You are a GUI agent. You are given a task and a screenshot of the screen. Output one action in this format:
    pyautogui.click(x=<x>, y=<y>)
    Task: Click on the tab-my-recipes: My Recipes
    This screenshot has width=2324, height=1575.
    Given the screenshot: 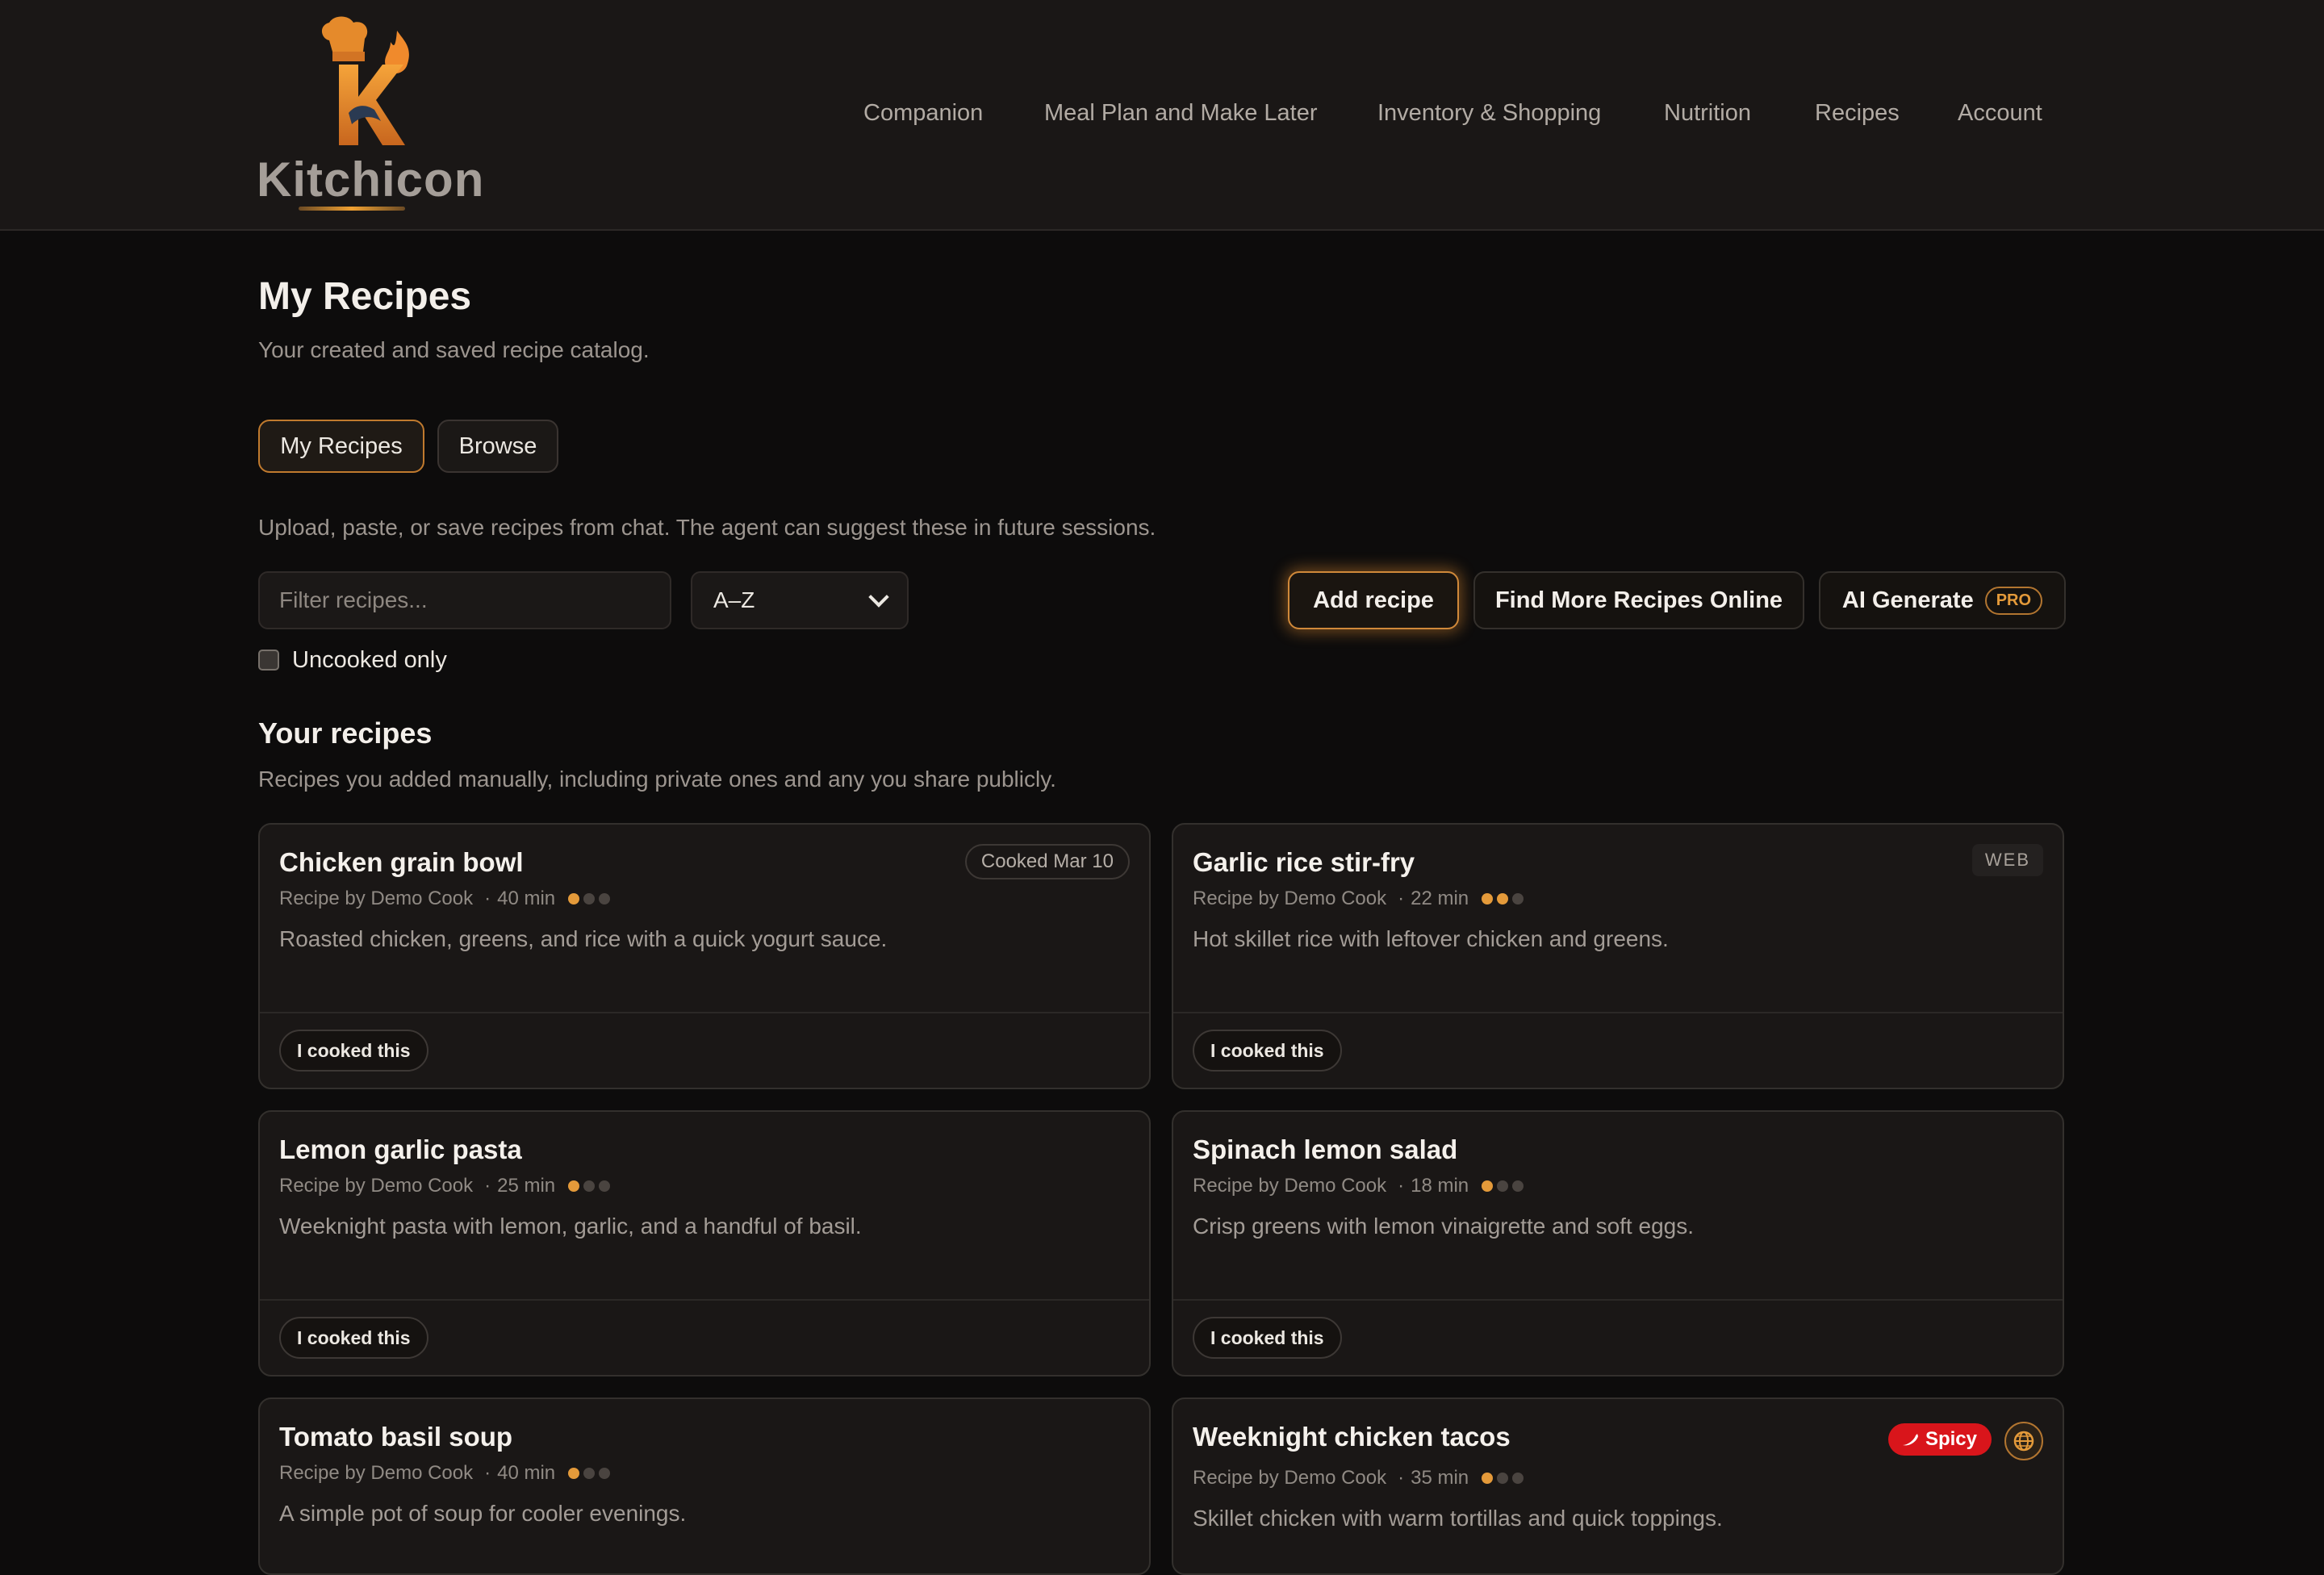 What is the action you would take?
    pyautogui.click(x=341, y=447)
    